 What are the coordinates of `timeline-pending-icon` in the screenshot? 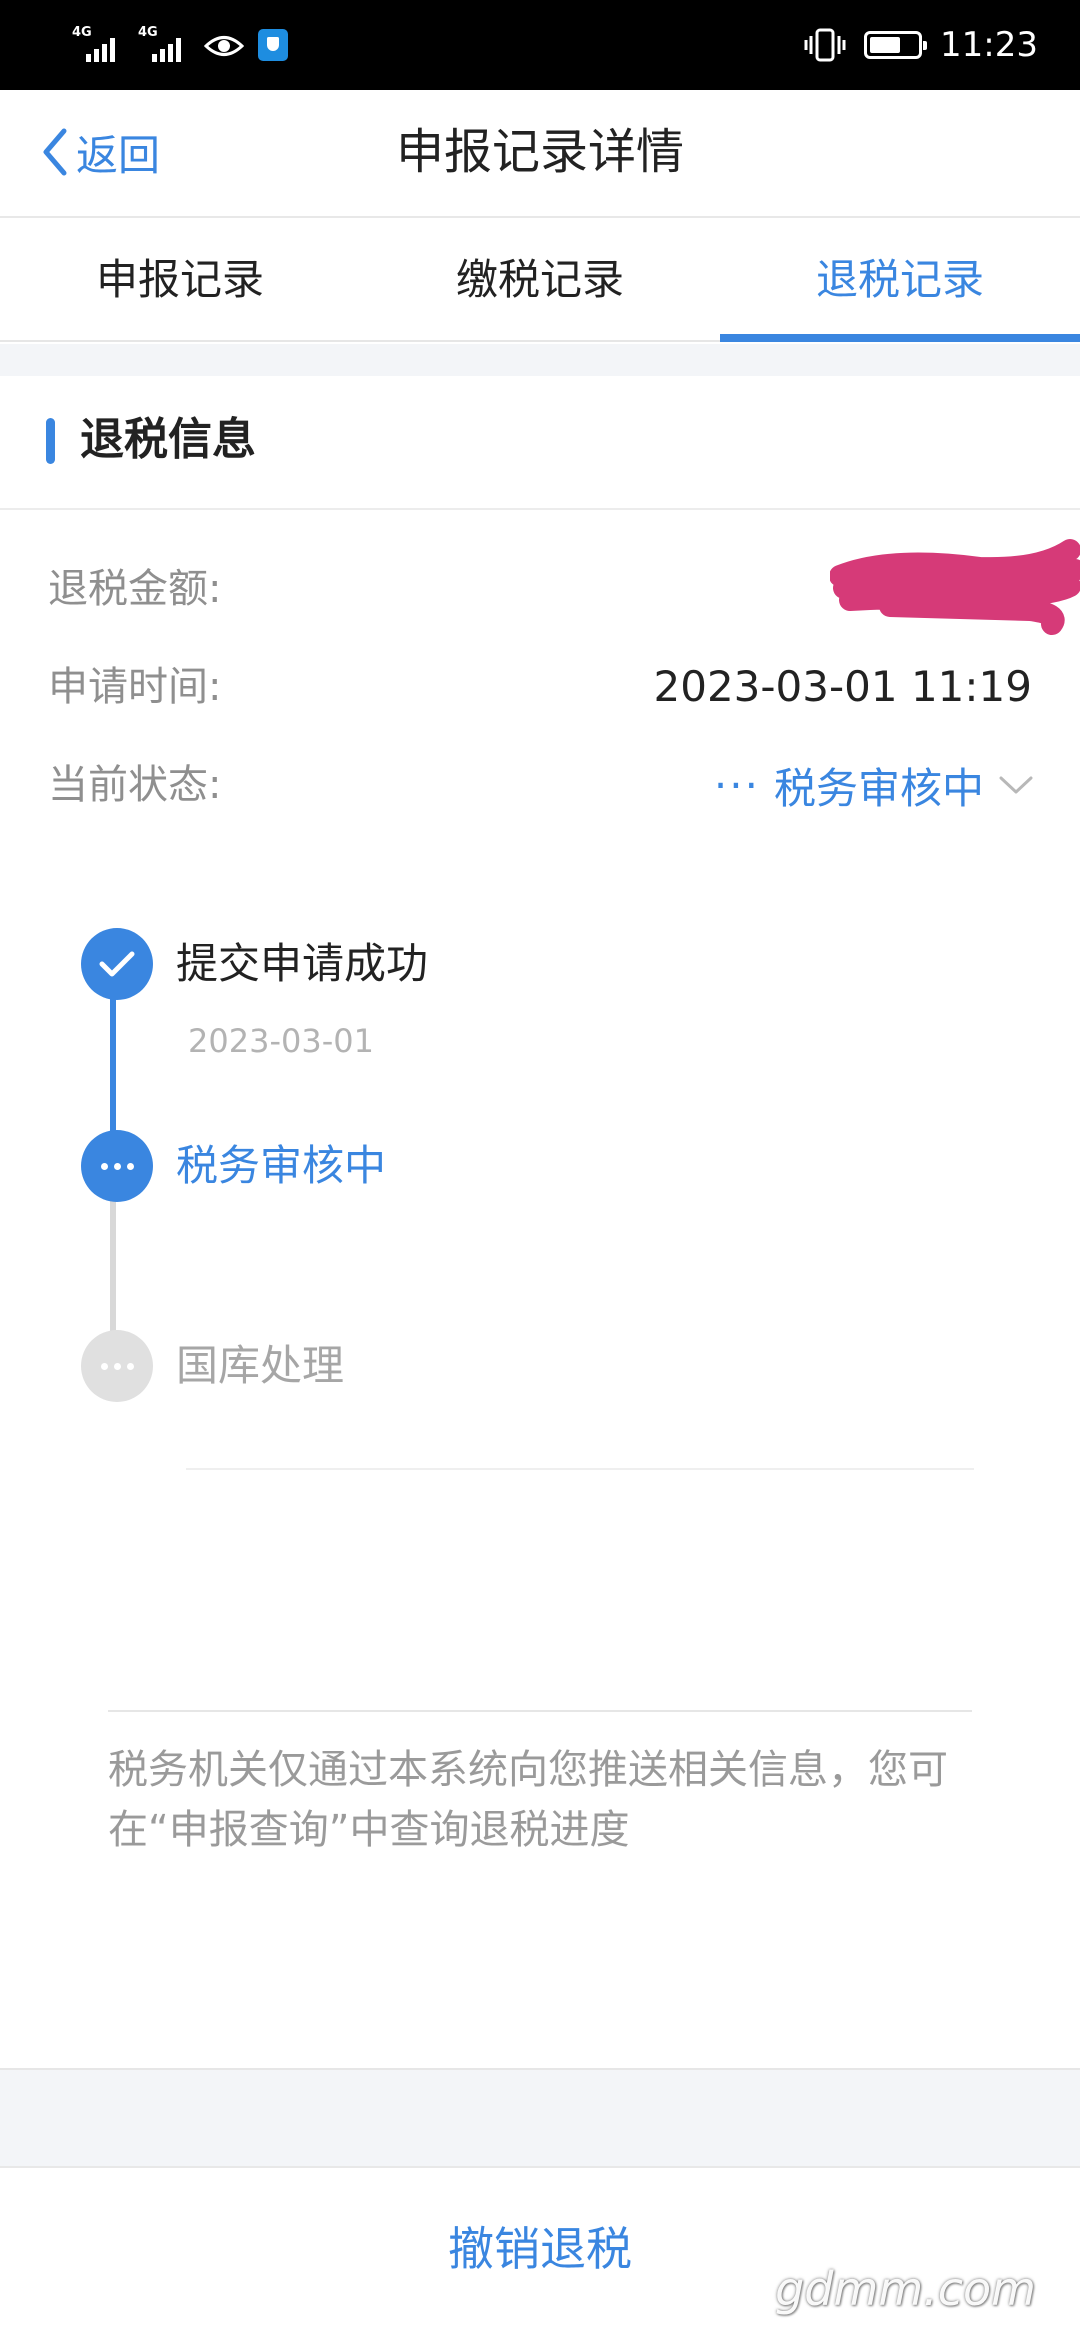 It's located at (117, 1366).